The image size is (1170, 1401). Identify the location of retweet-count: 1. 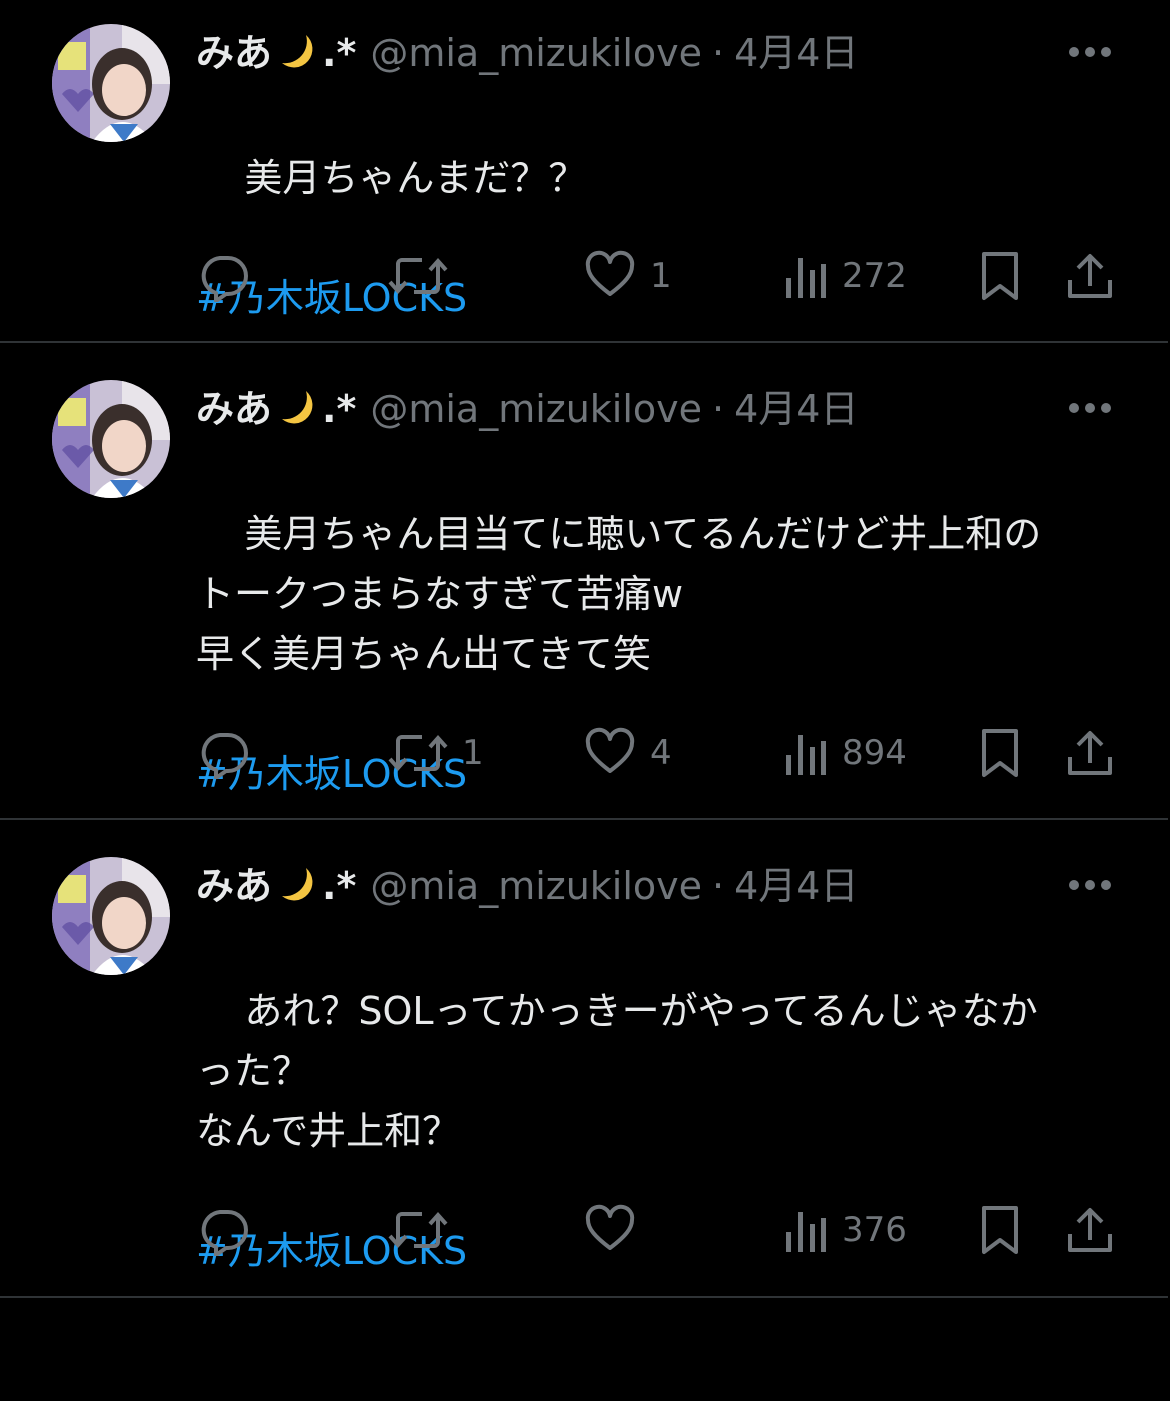
(473, 753).